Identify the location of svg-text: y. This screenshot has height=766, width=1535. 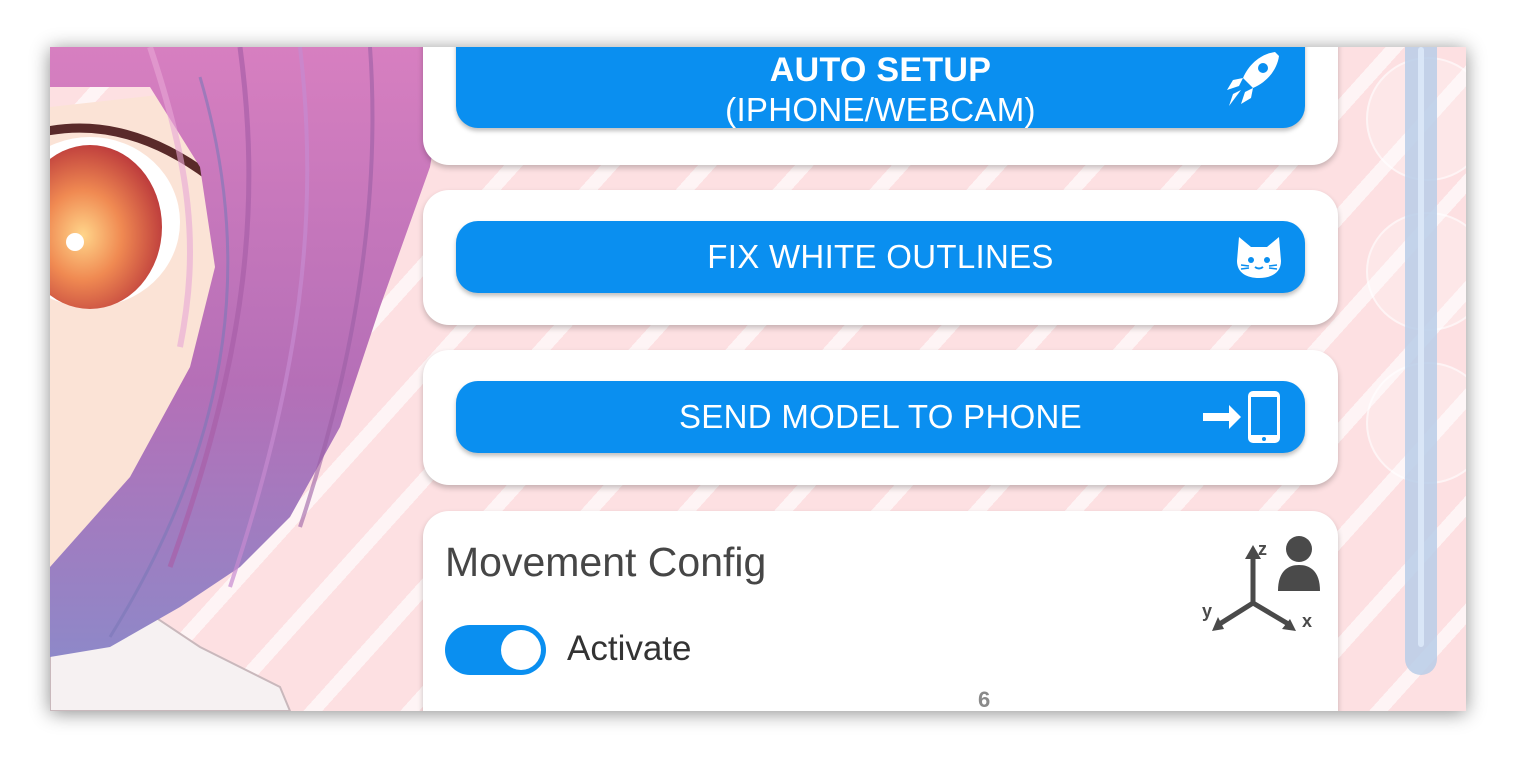
(1207, 611).